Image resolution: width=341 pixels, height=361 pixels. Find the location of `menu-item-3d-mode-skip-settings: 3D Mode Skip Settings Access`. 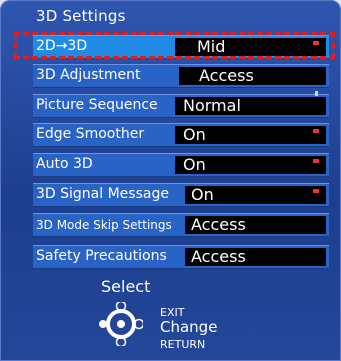

menu-item-3d-mode-skip-settings: 3D Mode Skip Settings Access is located at coordinates (181, 225).